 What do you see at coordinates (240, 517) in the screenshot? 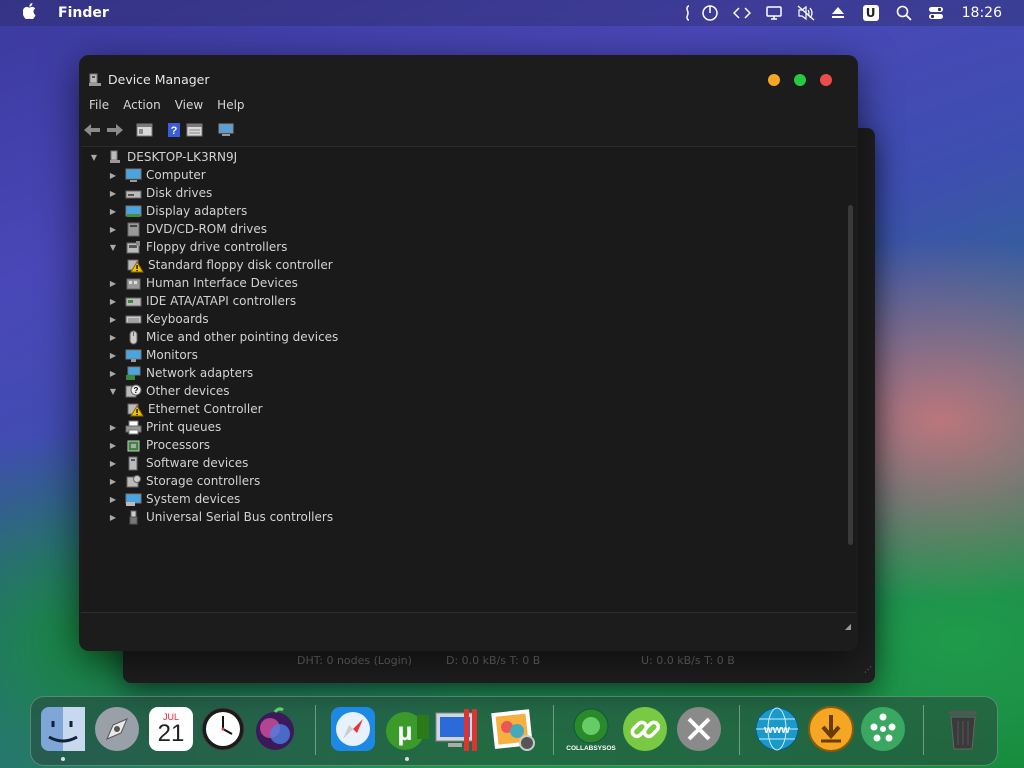
I see `tree-item-label: Universal Serial Bus controllers` at bounding box center [240, 517].